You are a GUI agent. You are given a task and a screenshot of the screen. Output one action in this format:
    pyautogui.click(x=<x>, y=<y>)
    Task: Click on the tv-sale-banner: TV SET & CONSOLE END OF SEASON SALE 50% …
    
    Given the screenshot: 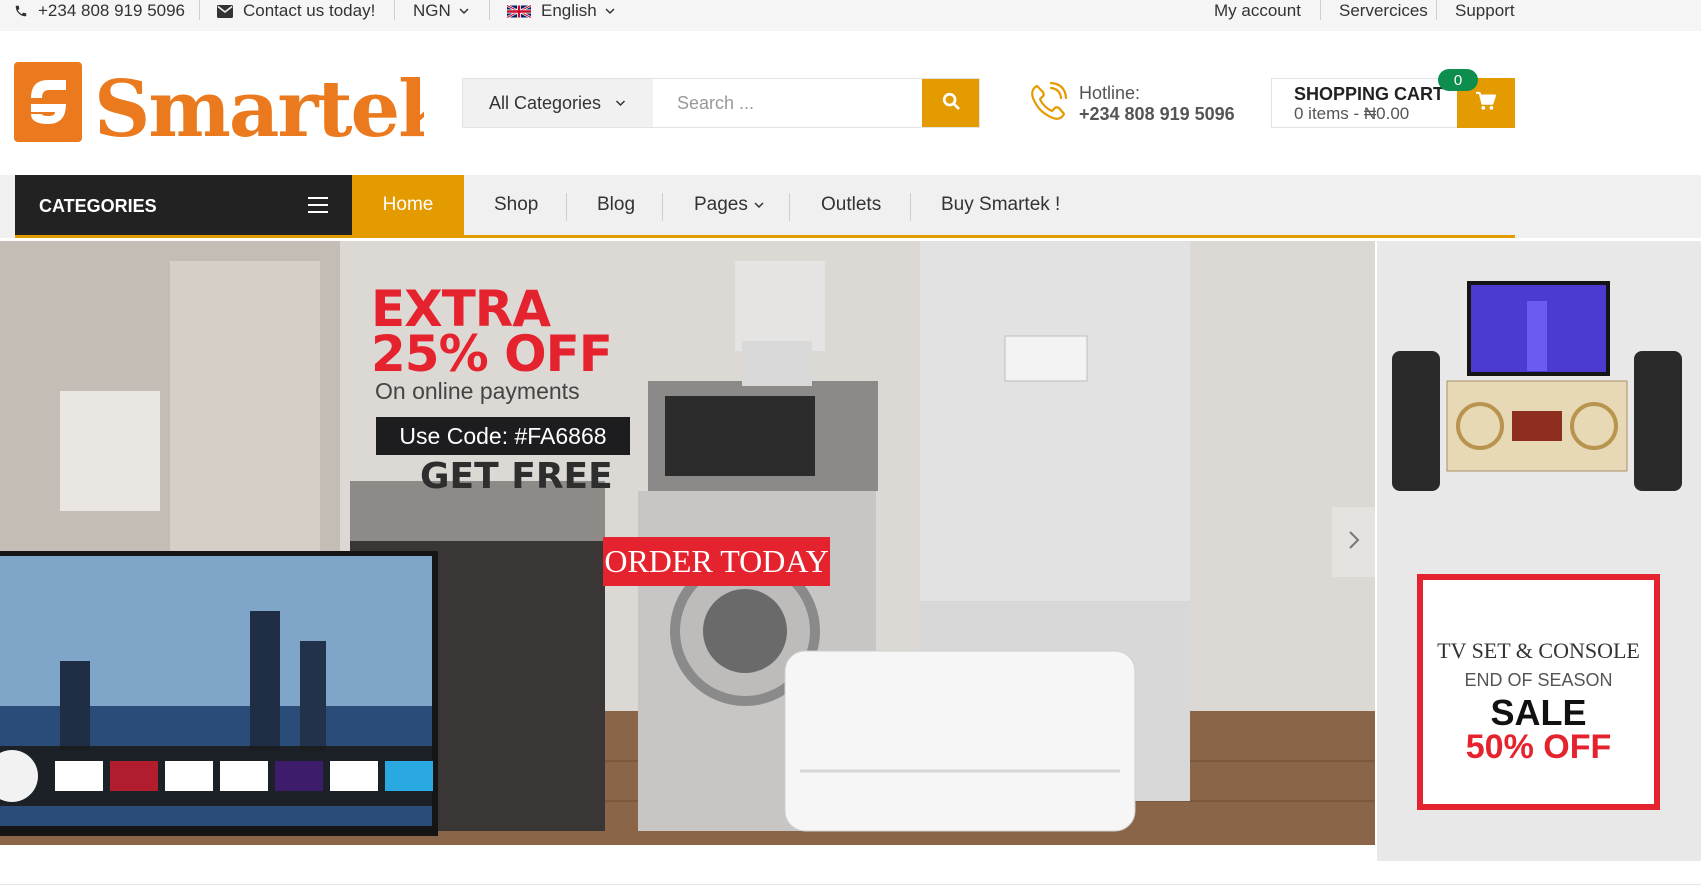 What is the action you would take?
    pyautogui.click(x=1538, y=692)
    